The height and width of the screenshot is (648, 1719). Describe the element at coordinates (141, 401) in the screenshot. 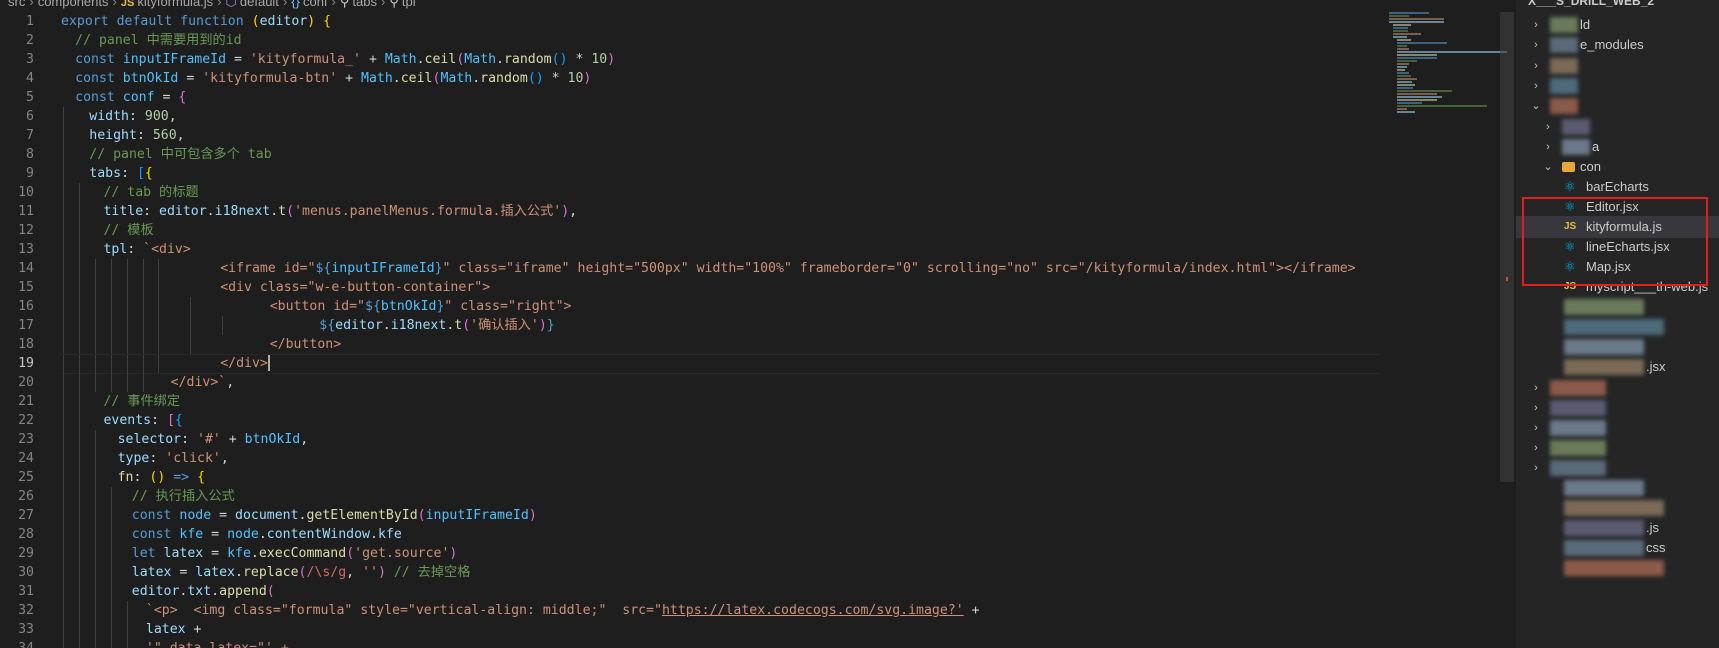

I see `code-text: // 事件绑定` at that location.